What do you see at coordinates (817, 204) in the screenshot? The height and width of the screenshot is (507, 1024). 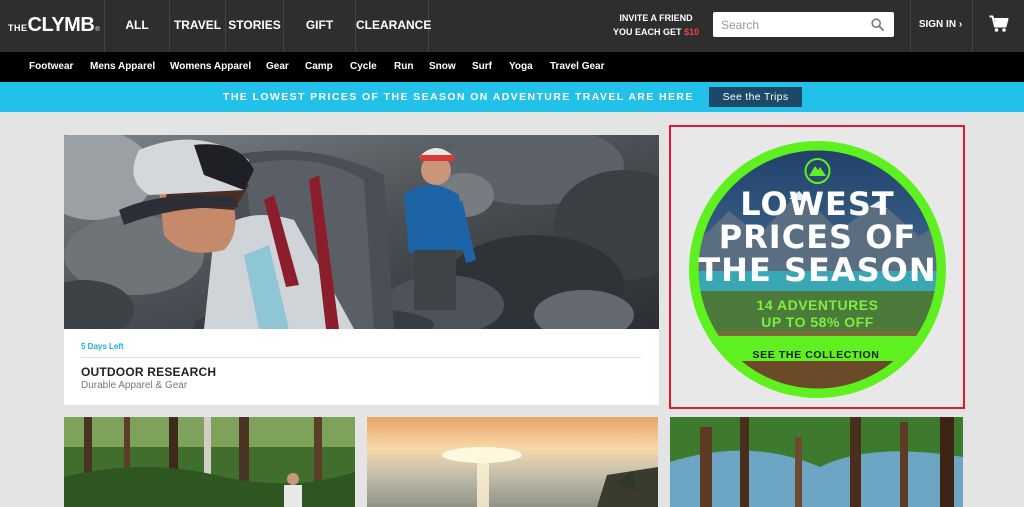 I see `ad-headline-line1: LOWEST` at bounding box center [817, 204].